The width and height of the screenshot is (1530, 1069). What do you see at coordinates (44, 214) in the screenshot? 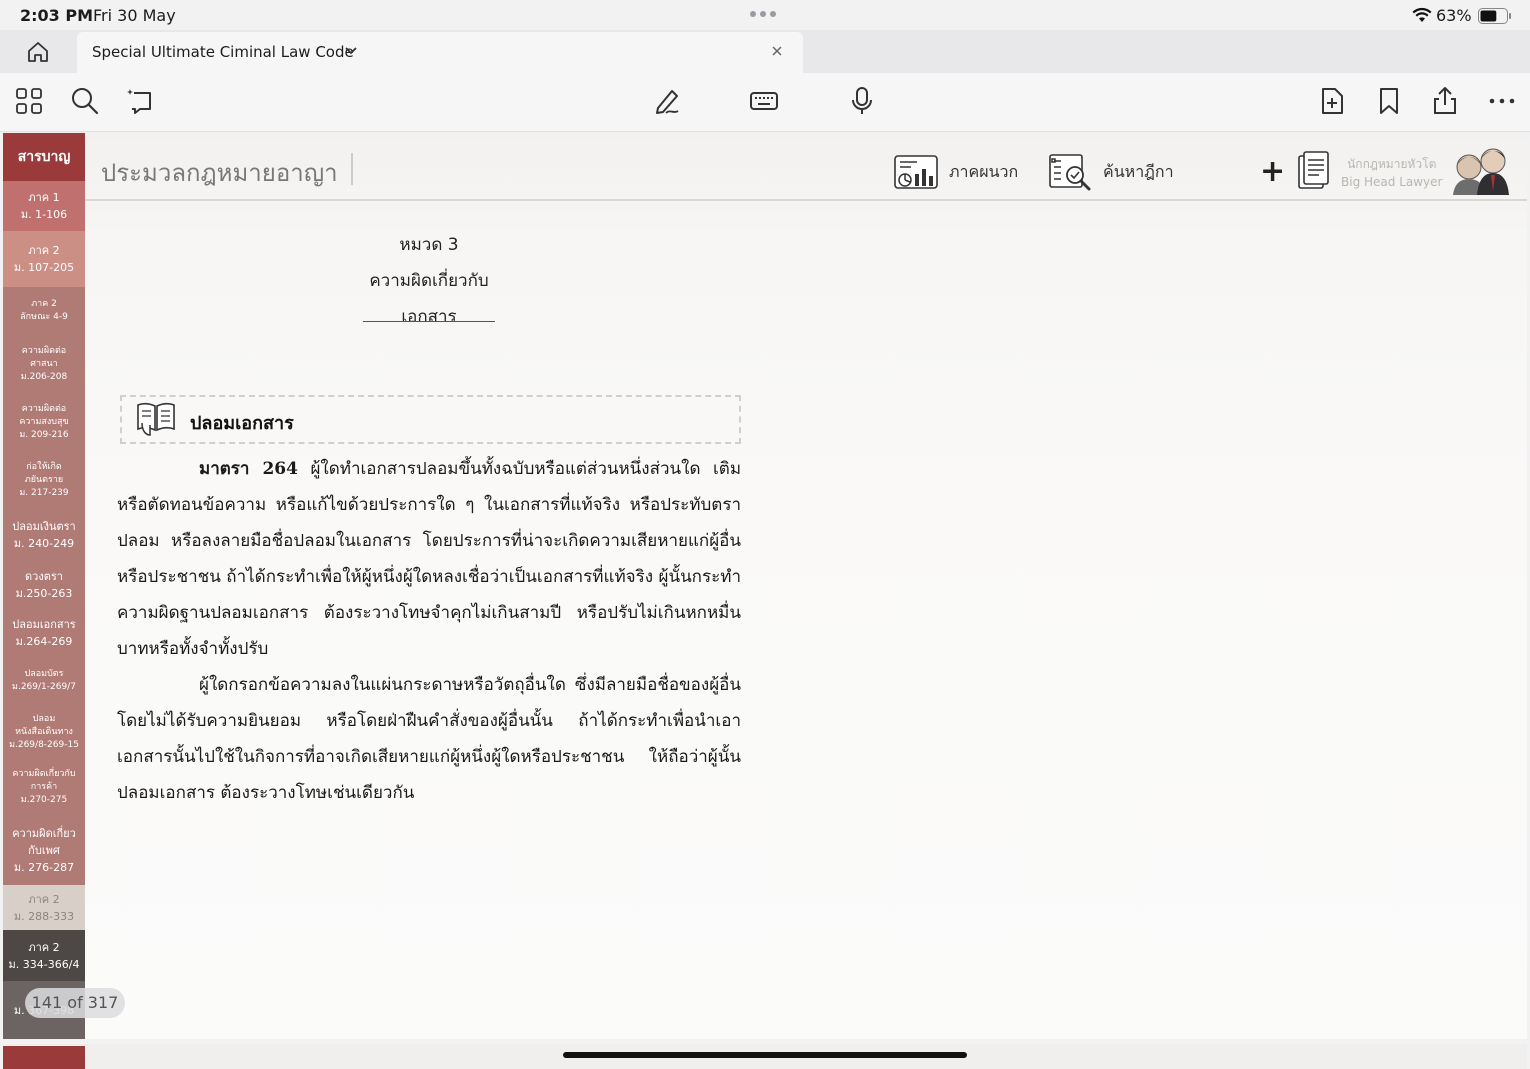
I see `sidebar-item-label: ม. 1-106` at bounding box center [44, 214].